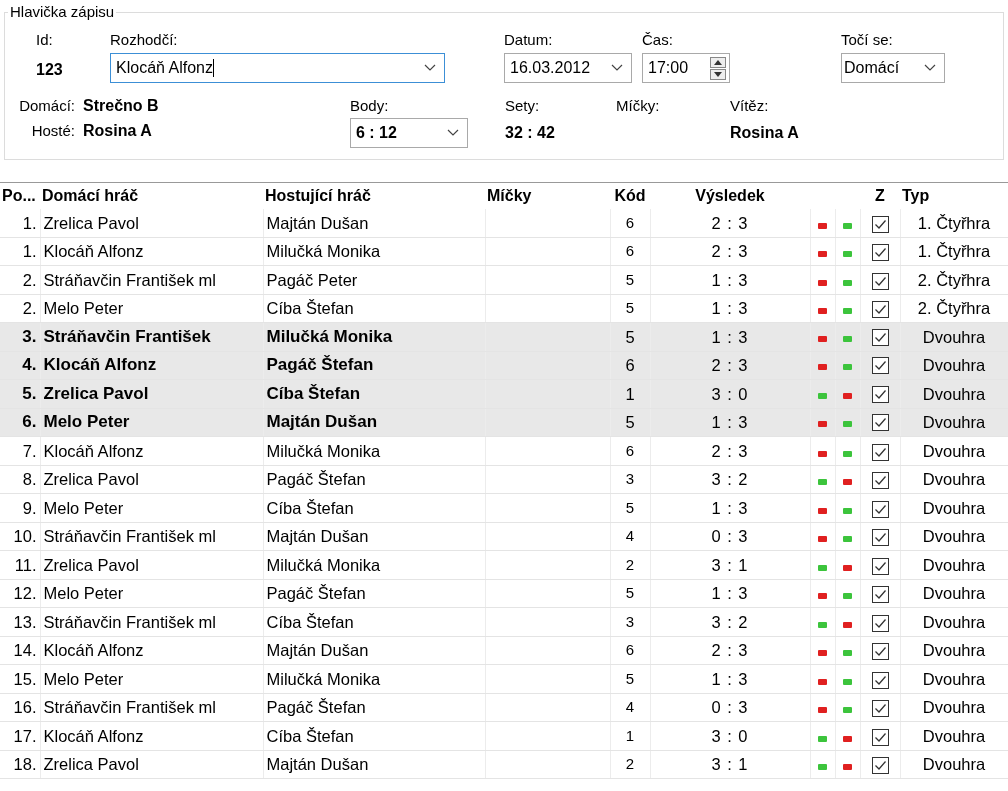  What do you see at coordinates (430, 68) in the screenshot?
I see `dropdown-chevron-icon` at bounding box center [430, 68].